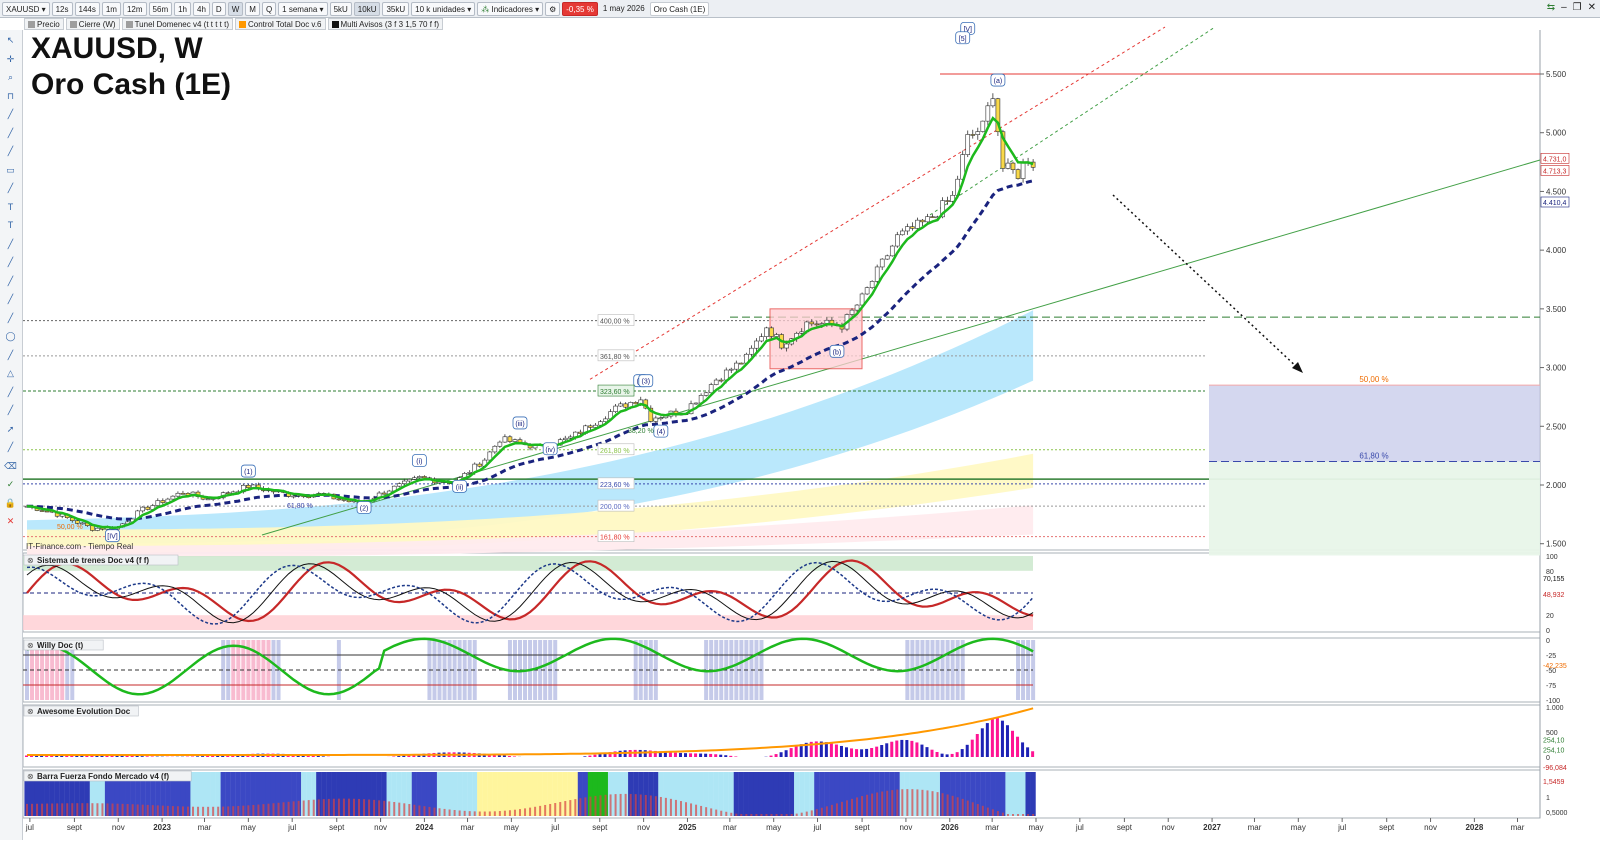  What do you see at coordinates (510, 8) in the screenshot?
I see `indicators-button: ⁂ Indicadores ▾` at bounding box center [510, 8].